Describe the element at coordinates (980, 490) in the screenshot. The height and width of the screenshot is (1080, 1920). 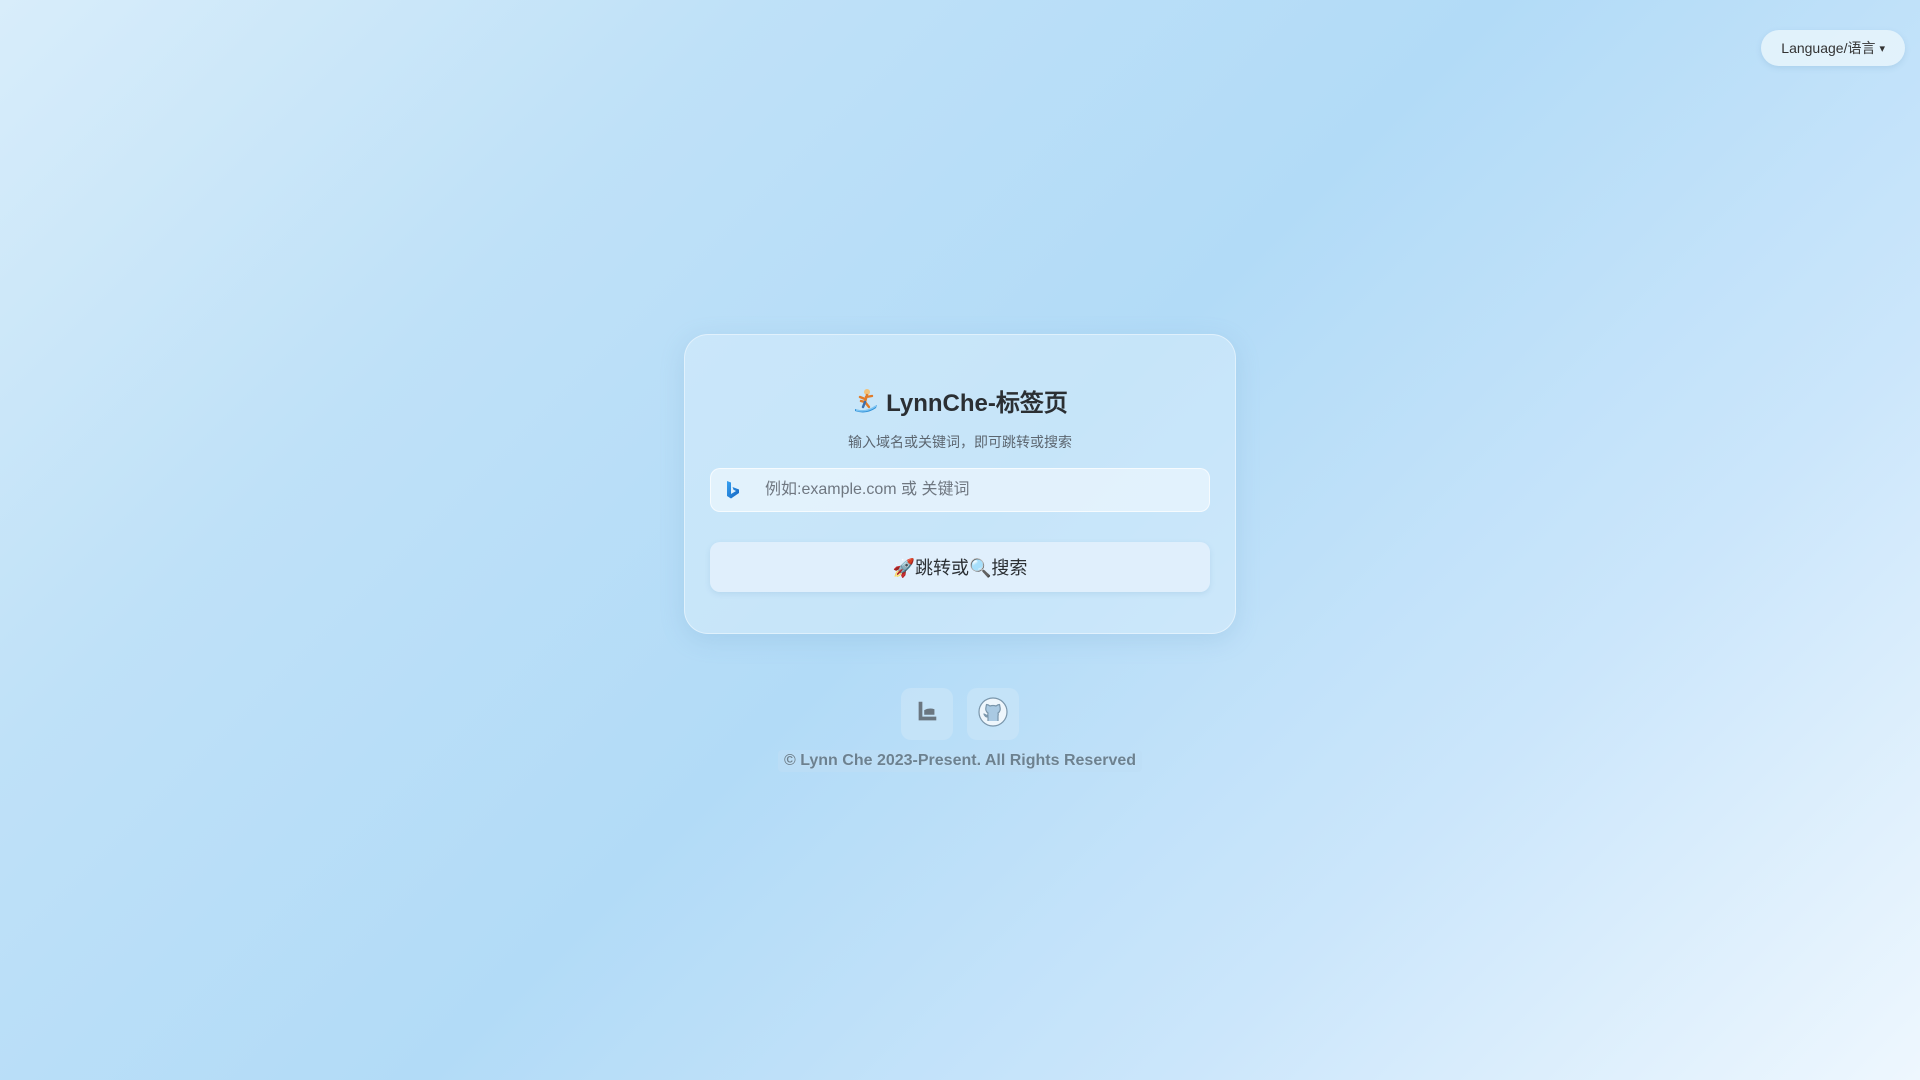
I see `search-input` at that location.